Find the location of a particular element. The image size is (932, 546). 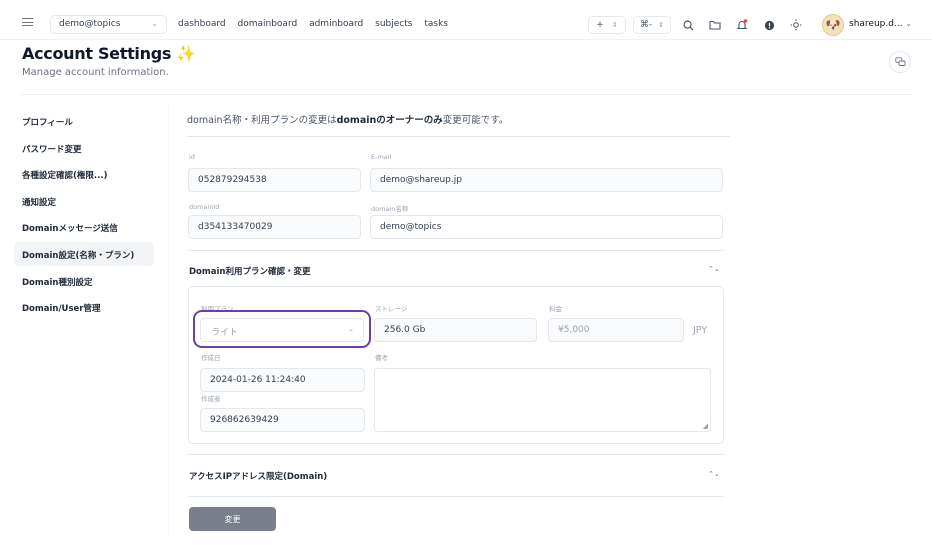

domainid-field: d354133470029 is located at coordinates (274, 227).